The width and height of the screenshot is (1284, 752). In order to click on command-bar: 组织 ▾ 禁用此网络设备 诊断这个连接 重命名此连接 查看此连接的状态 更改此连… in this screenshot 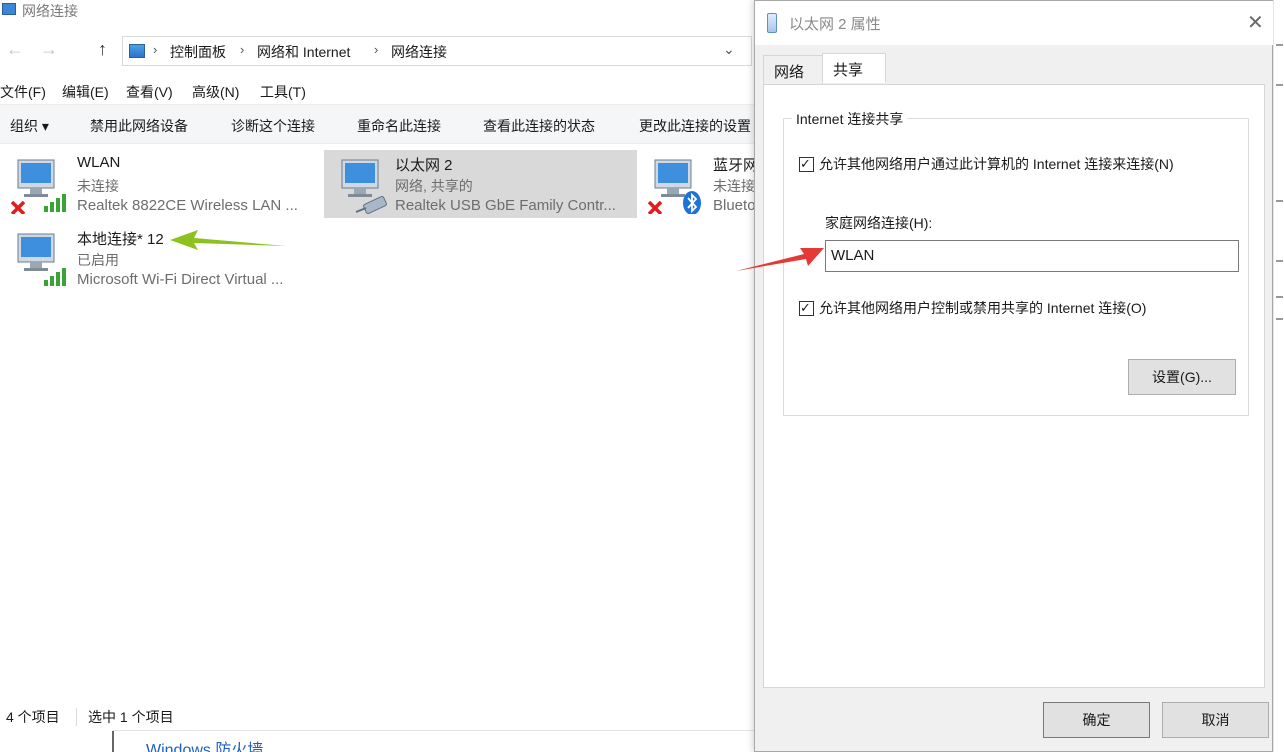, I will do `click(377, 124)`.